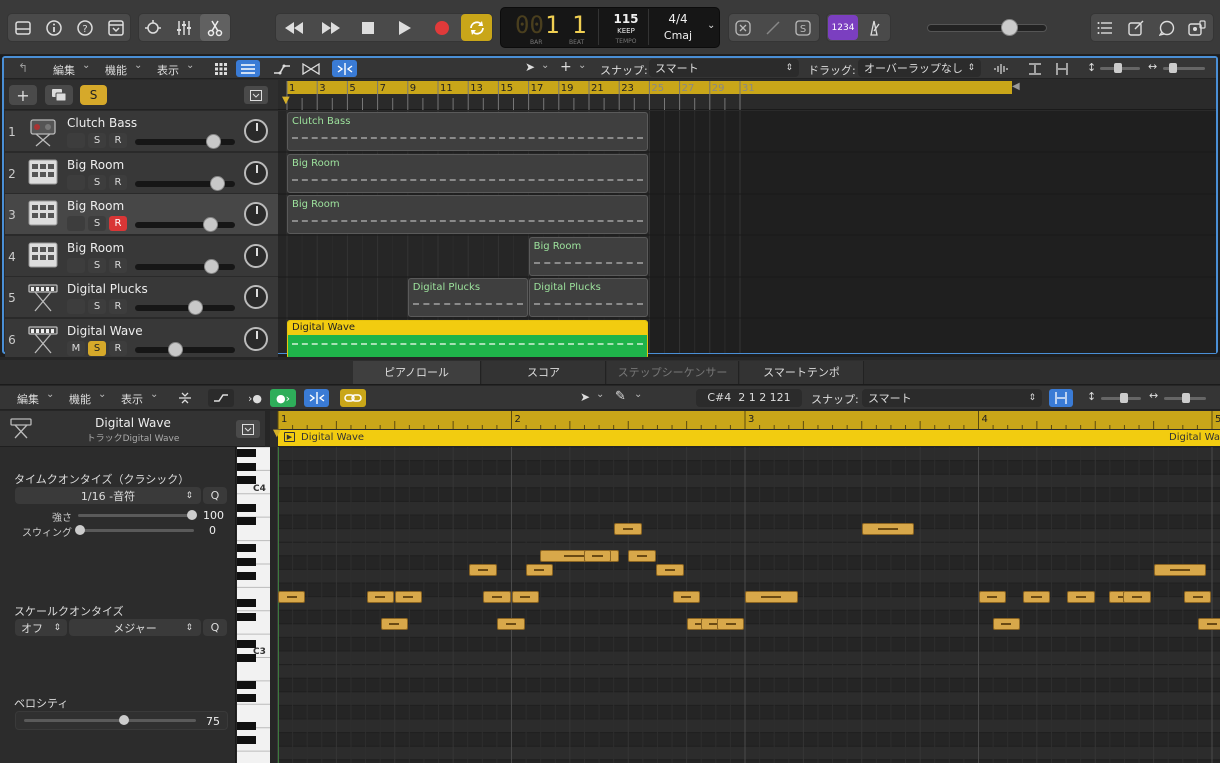  Describe the element at coordinates (80, 530) in the screenshot. I see `swing-knob` at that location.